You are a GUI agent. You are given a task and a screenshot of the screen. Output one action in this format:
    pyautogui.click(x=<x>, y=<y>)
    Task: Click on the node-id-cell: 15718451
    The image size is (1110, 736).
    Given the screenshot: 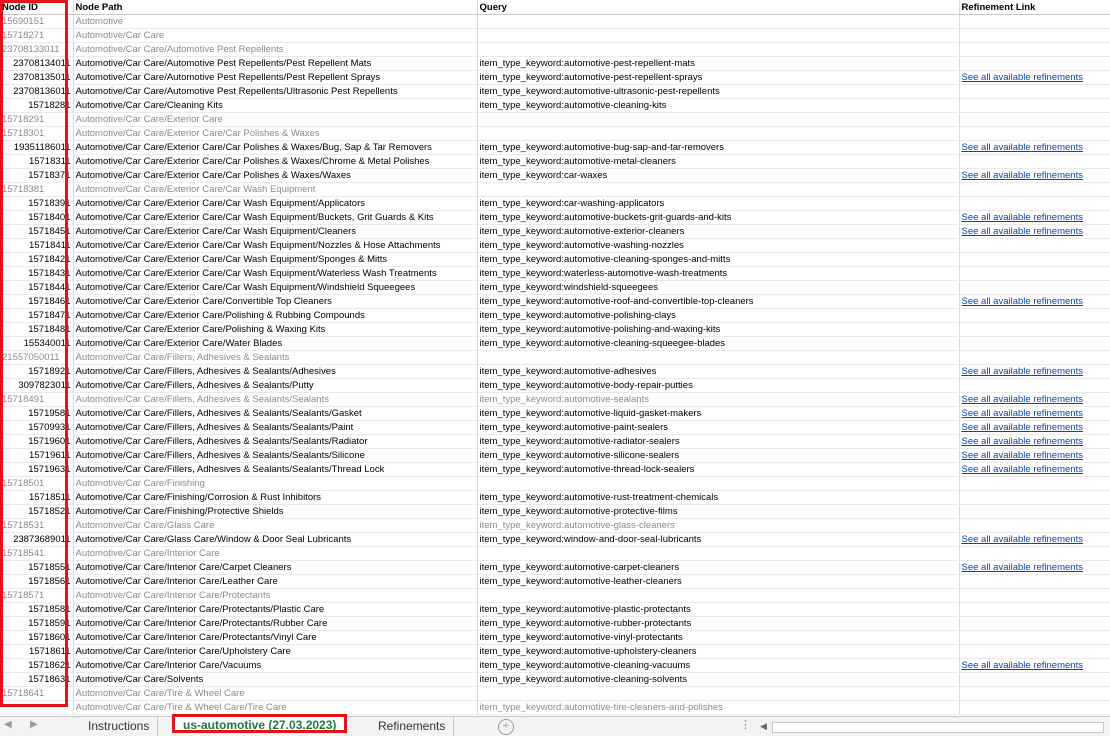 What is the action you would take?
    pyautogui.click(x=37, y=231)
    